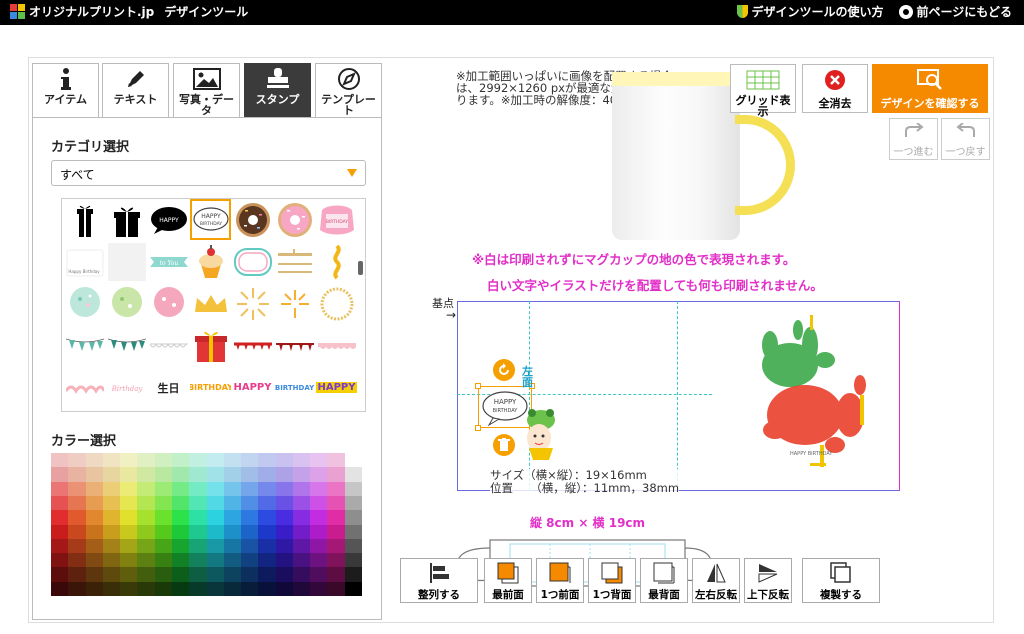 The height and width of the screenshot is (634, 1024). Describe the element at coordinates (763, 90) in the screenshot. I see `grid-toggle-button: グリッド表示` at that location.